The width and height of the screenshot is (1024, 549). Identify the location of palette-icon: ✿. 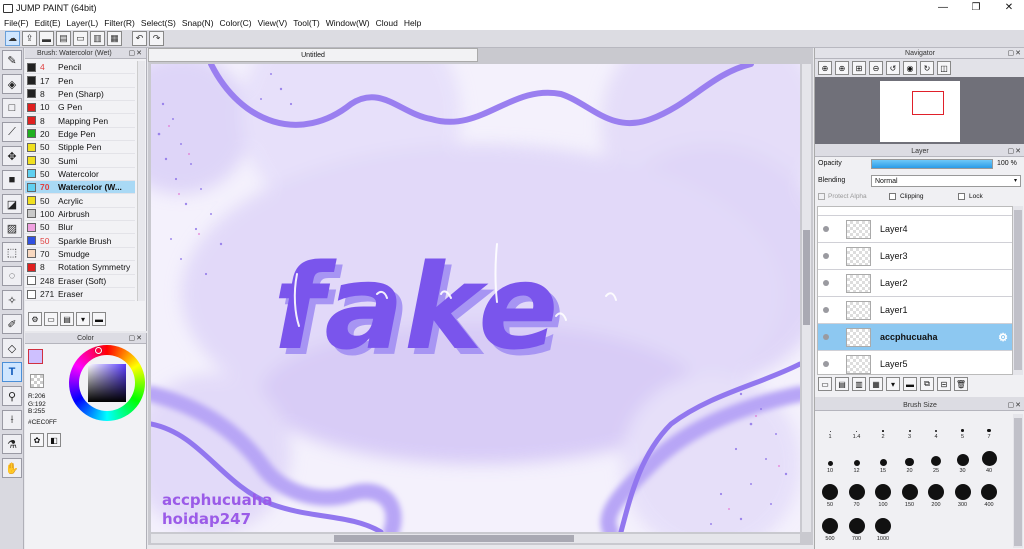
(37, 440).